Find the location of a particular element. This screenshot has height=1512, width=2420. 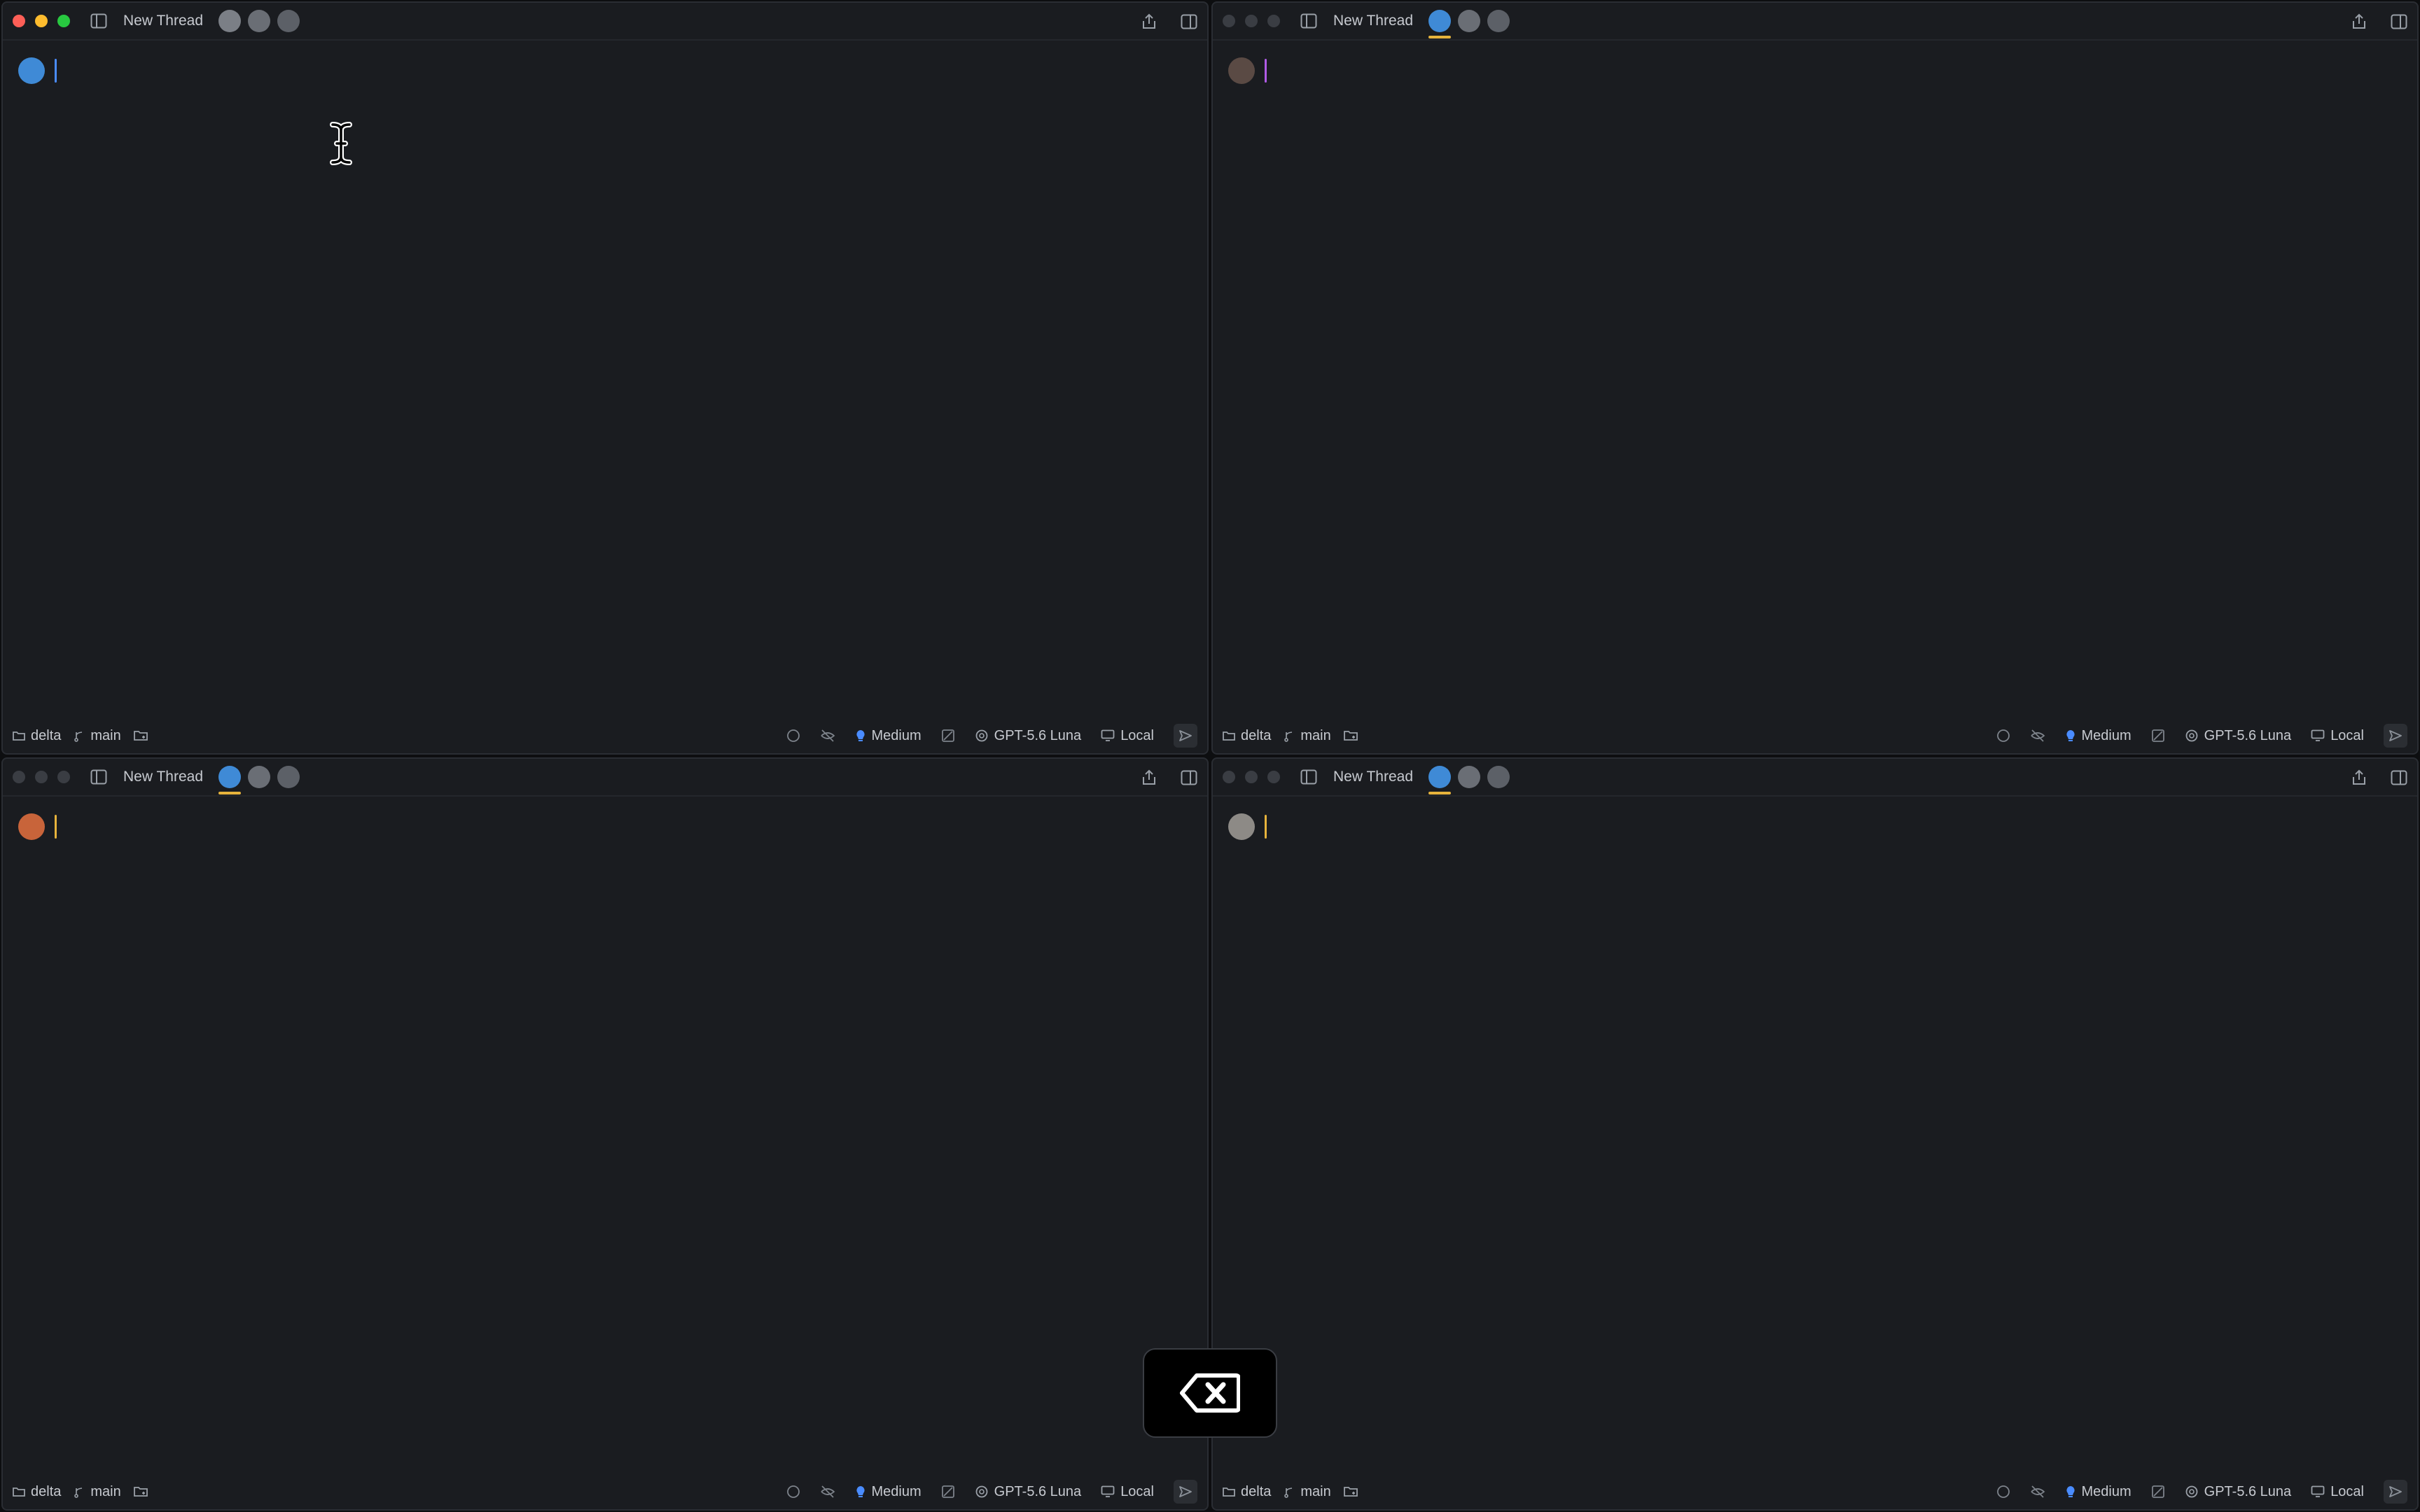

location-label: Local is located at coordinates (2347, 735).